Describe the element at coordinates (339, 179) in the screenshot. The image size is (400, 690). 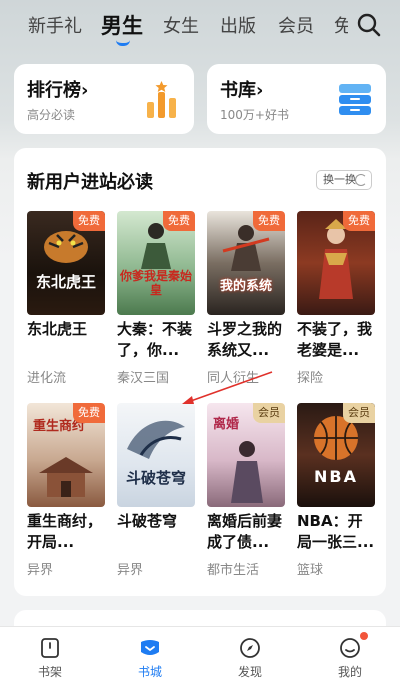
I see `refresh-label: 换一换` at that location.